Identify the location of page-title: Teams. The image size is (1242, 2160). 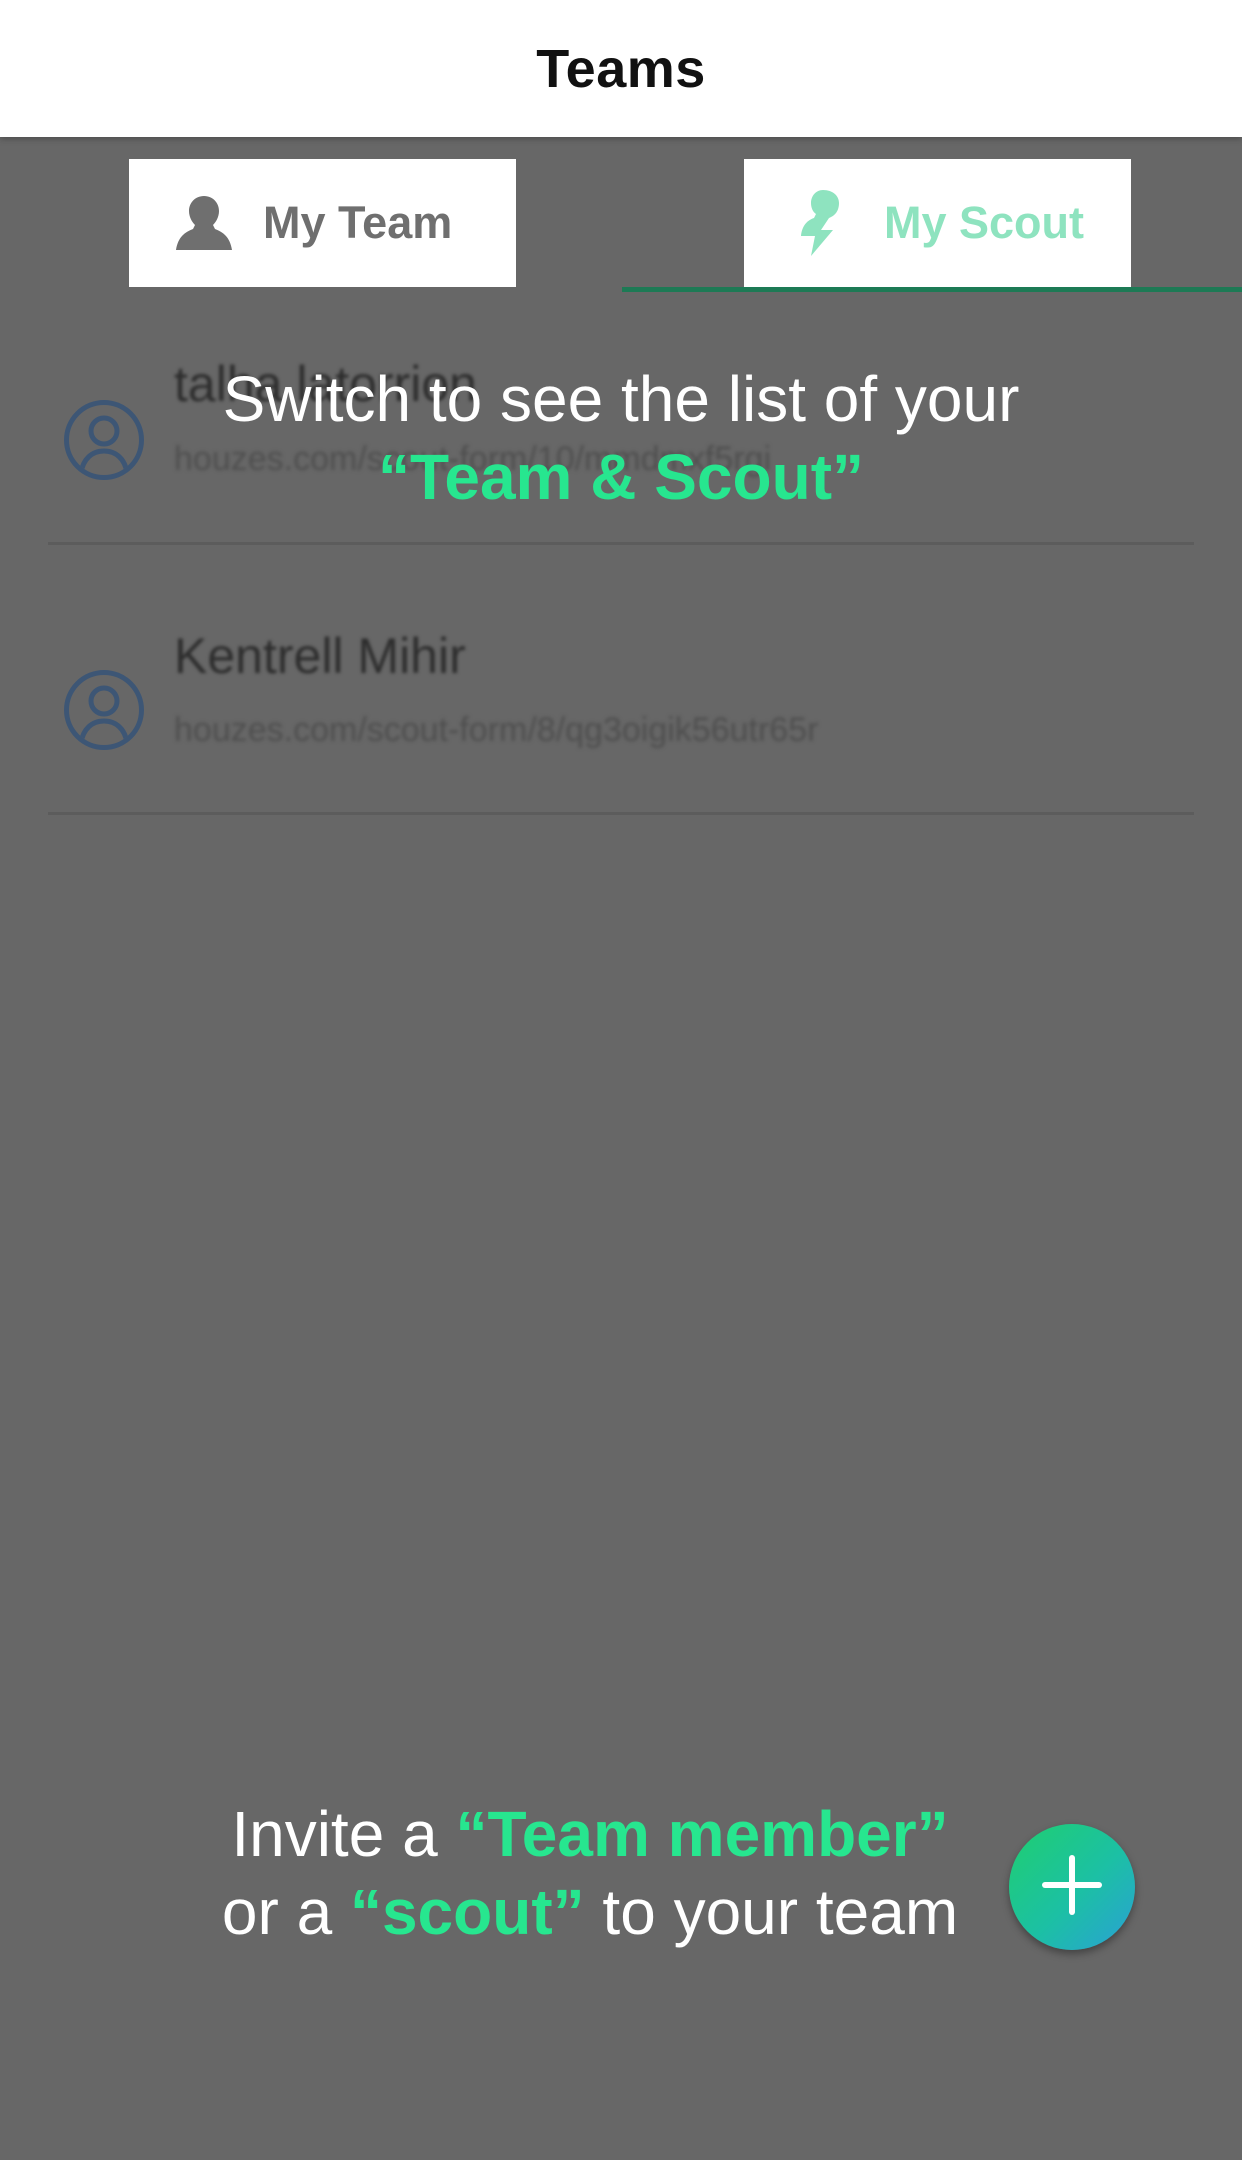
(621, 68).